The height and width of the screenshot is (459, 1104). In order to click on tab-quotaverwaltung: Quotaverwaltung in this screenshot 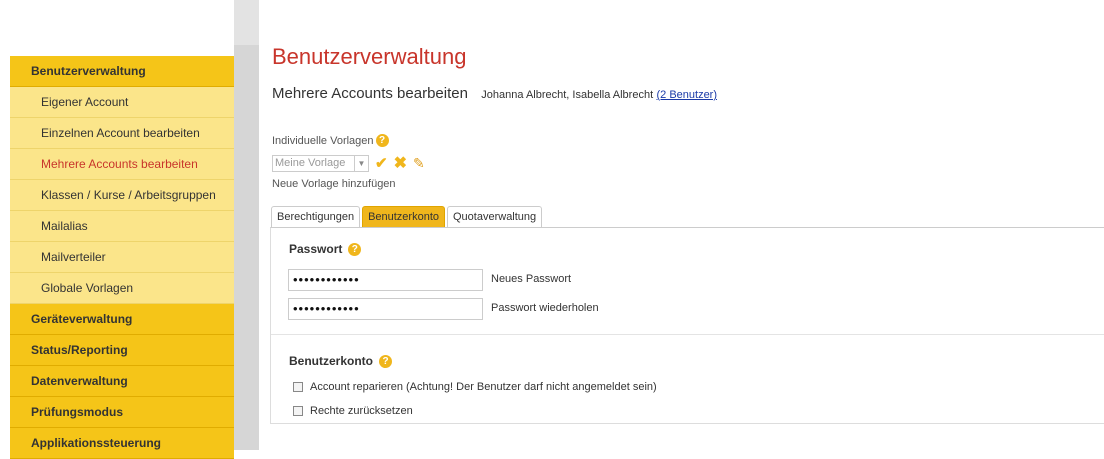, I will do `click(495, 216)`.